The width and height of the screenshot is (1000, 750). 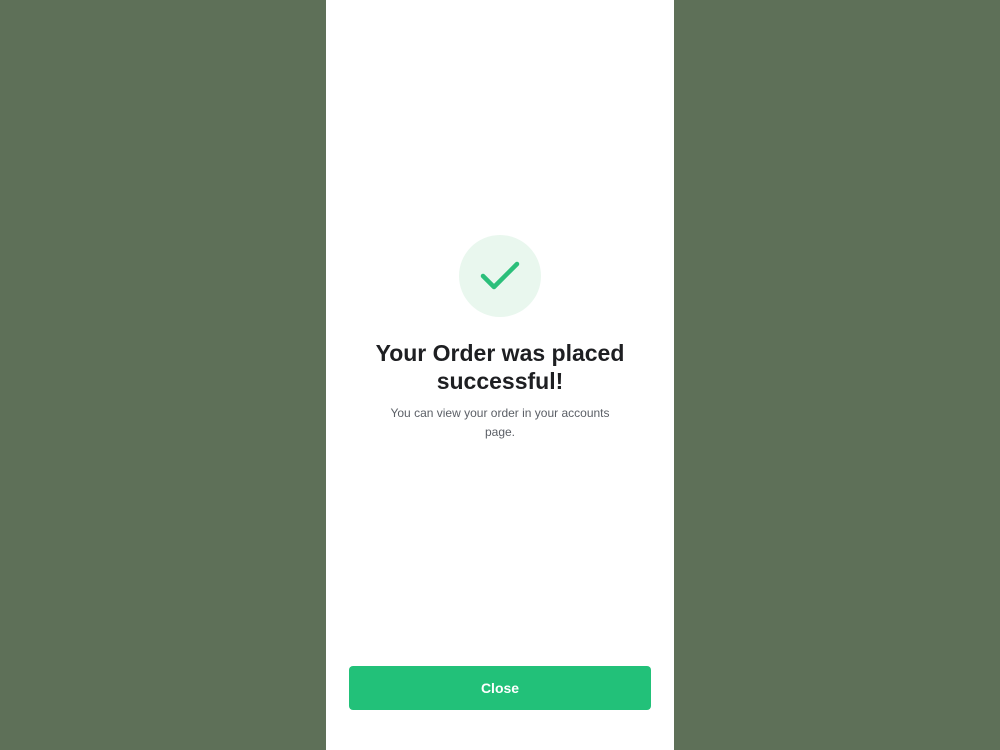 I want to click on success-badge, so click(x=500, y=276).